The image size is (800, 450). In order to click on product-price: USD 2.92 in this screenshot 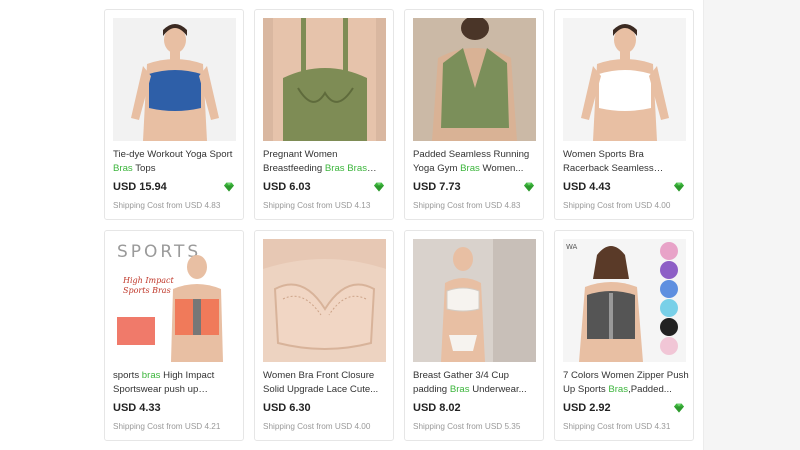, I will do `click(587, 408)`.